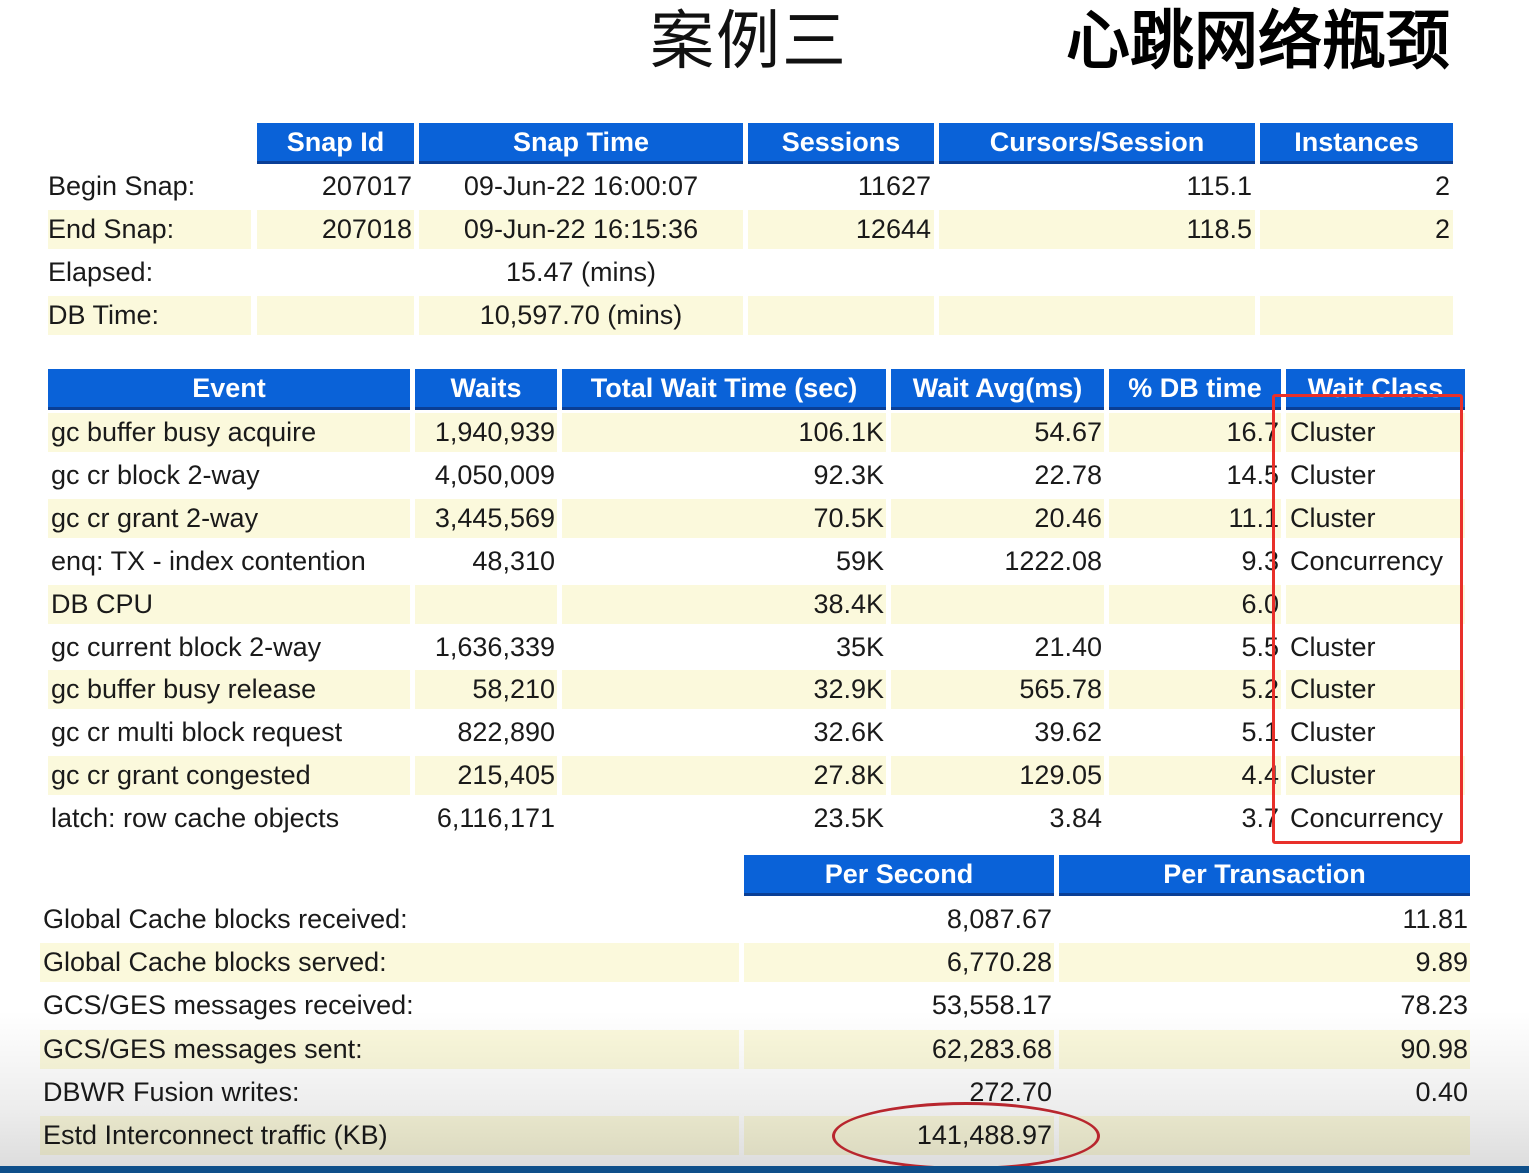 This screenshot has height=1173, width=1529. Describe the element at coordinates (1068, 475) in the screenshot. I see `event-wait-avg: 22.78` at that location.